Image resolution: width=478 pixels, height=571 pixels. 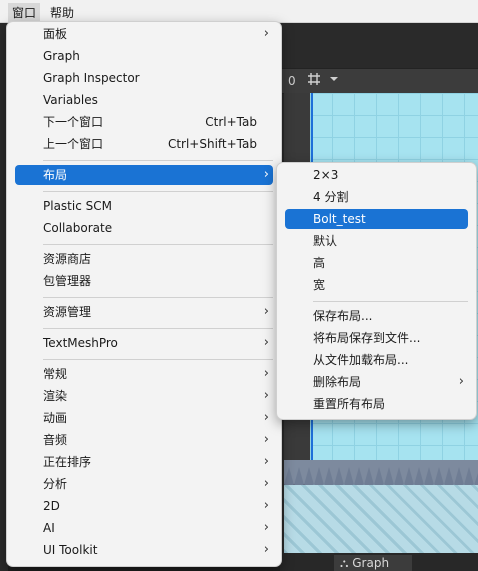 I want to click on menubar-window: 窗口, so click(x=24, y=12).